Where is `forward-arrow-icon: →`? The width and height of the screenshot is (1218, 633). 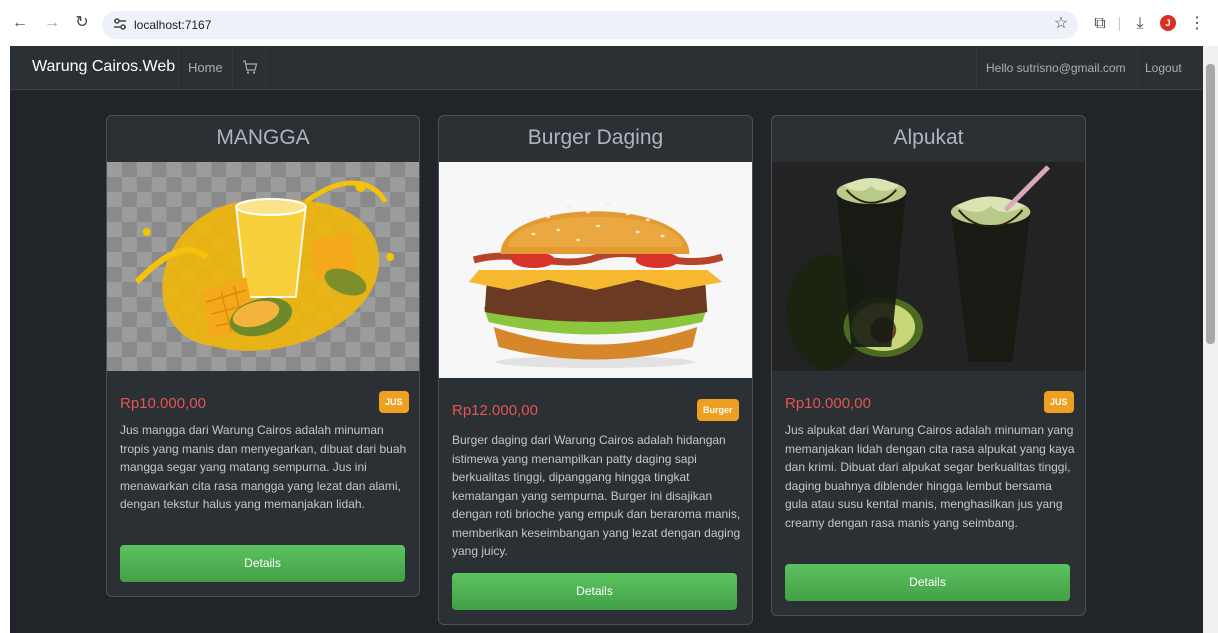 forward-arrow-icon: → is located at coordinates (52, 23).